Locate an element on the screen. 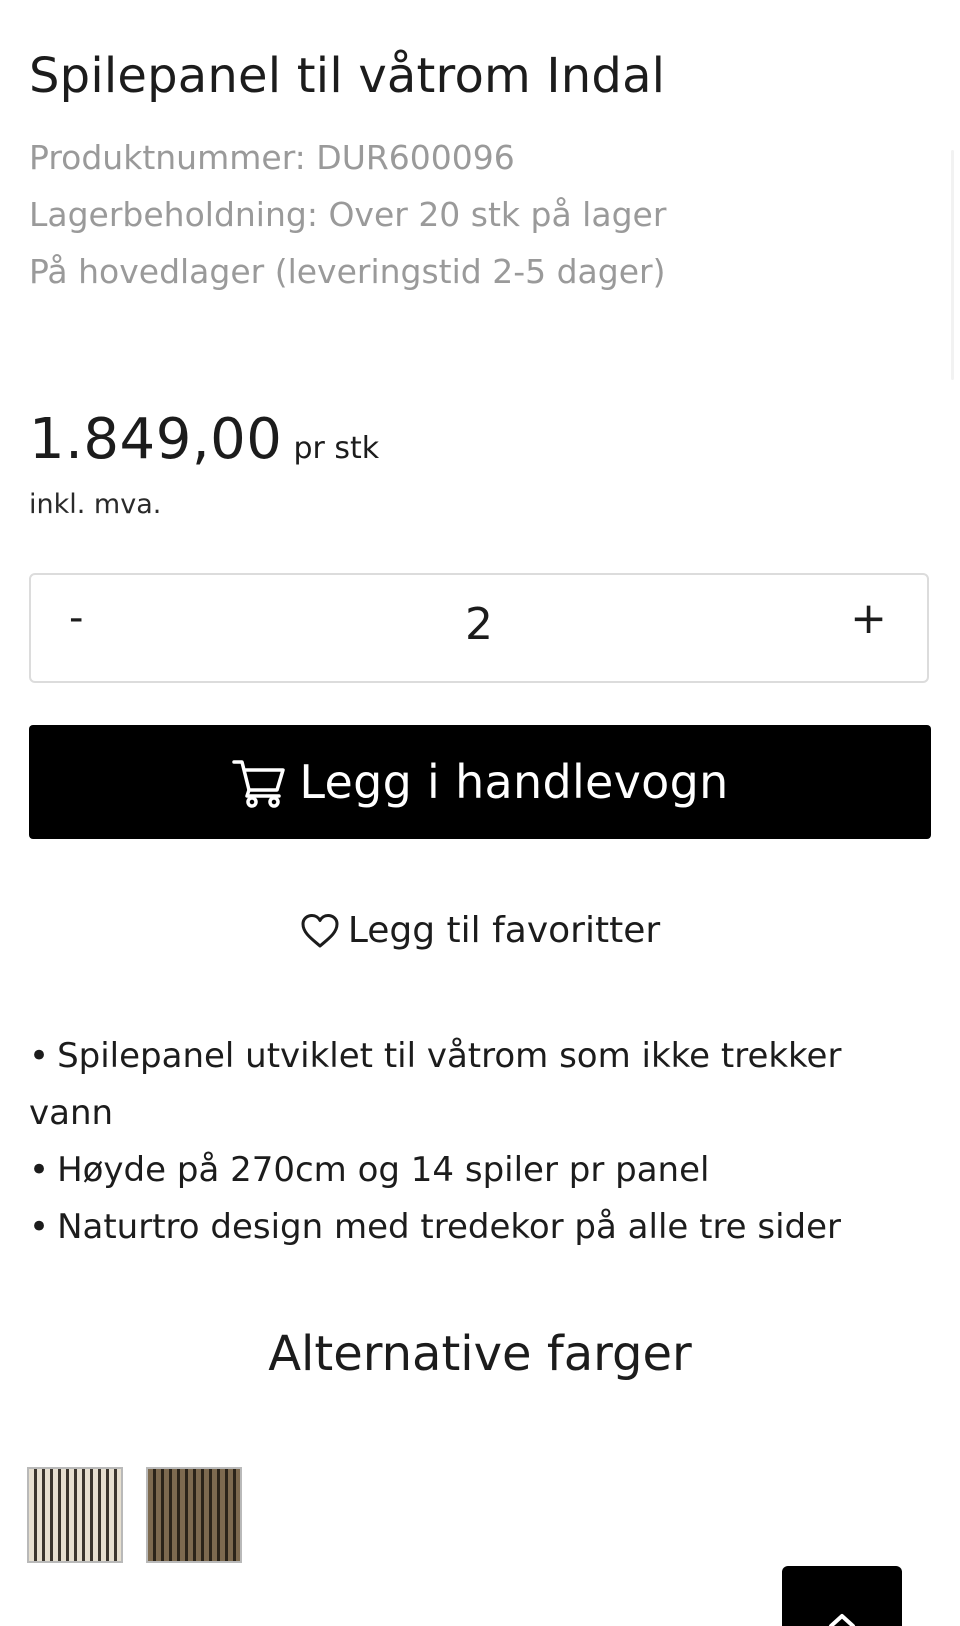 The image size is (960, 1626). quantity-stepper: - 2 + is located at coordinates (479, 628).